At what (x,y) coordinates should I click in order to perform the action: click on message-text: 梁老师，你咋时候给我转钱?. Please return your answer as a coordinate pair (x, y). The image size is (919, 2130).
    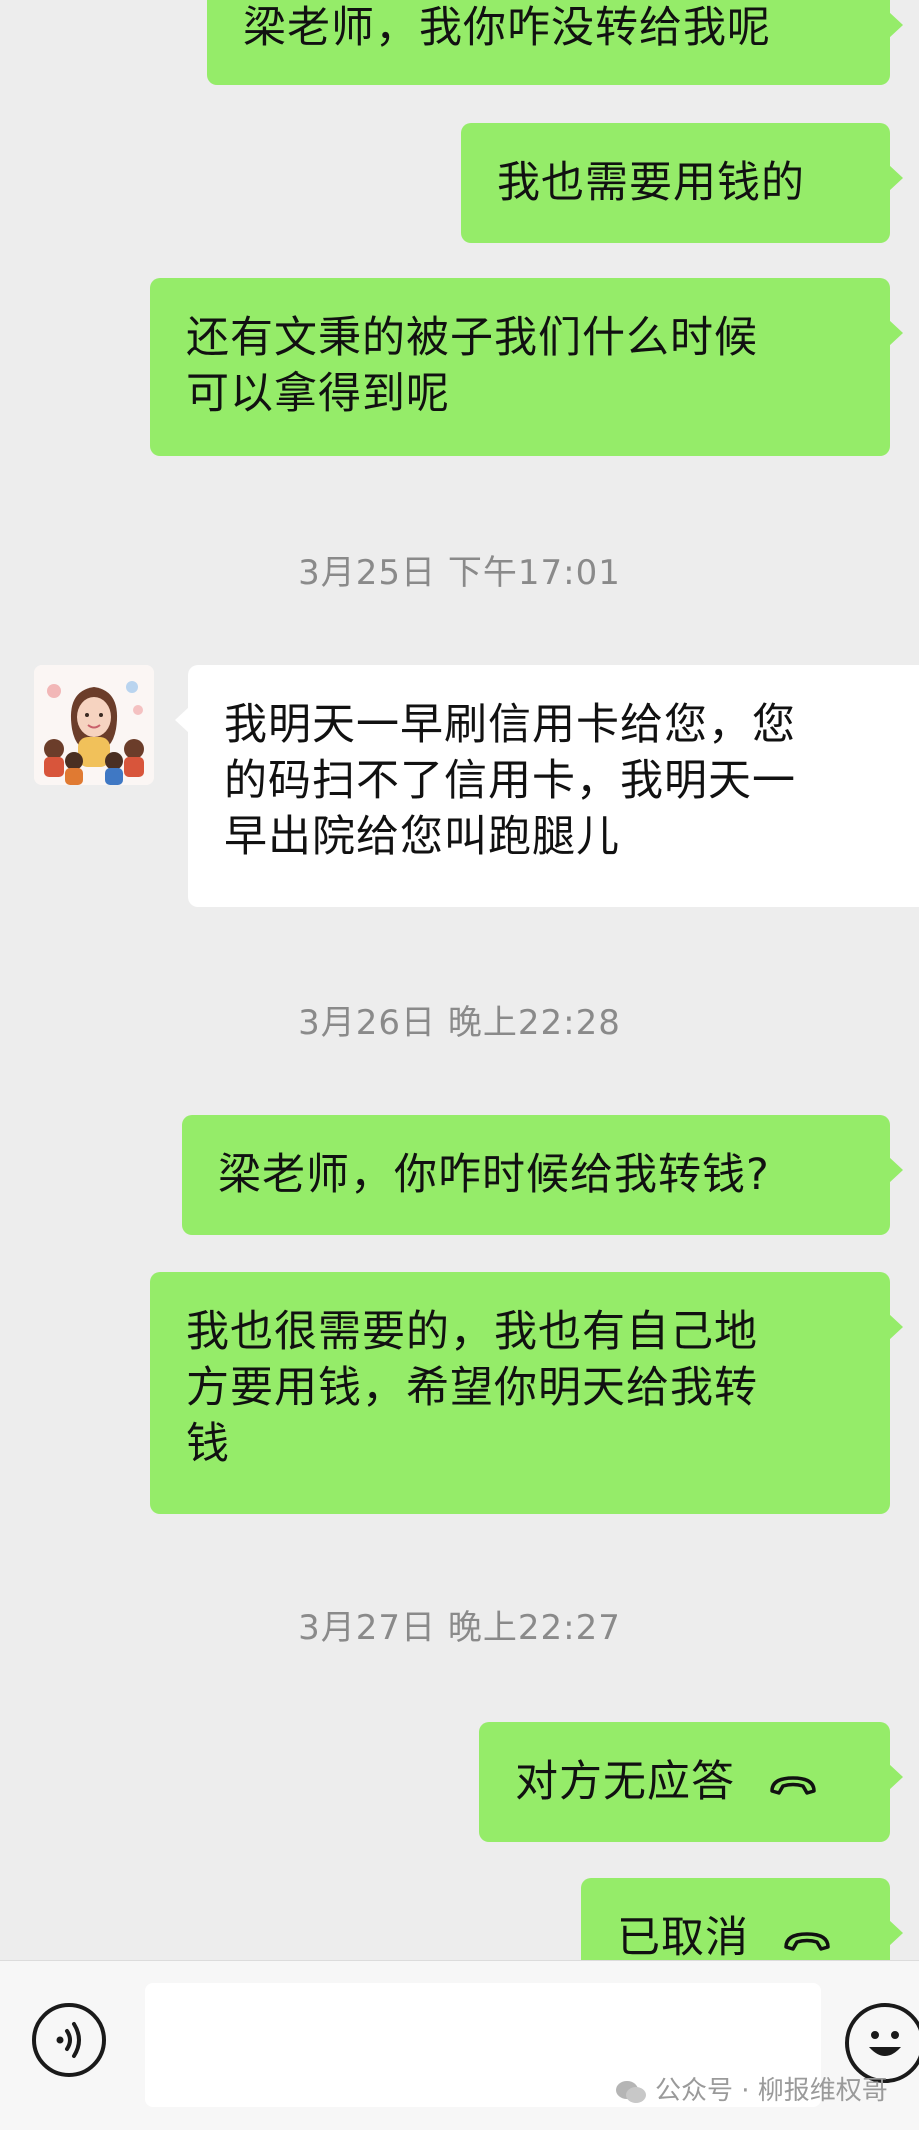
    Looking at the image, I should click on (494, 1175).